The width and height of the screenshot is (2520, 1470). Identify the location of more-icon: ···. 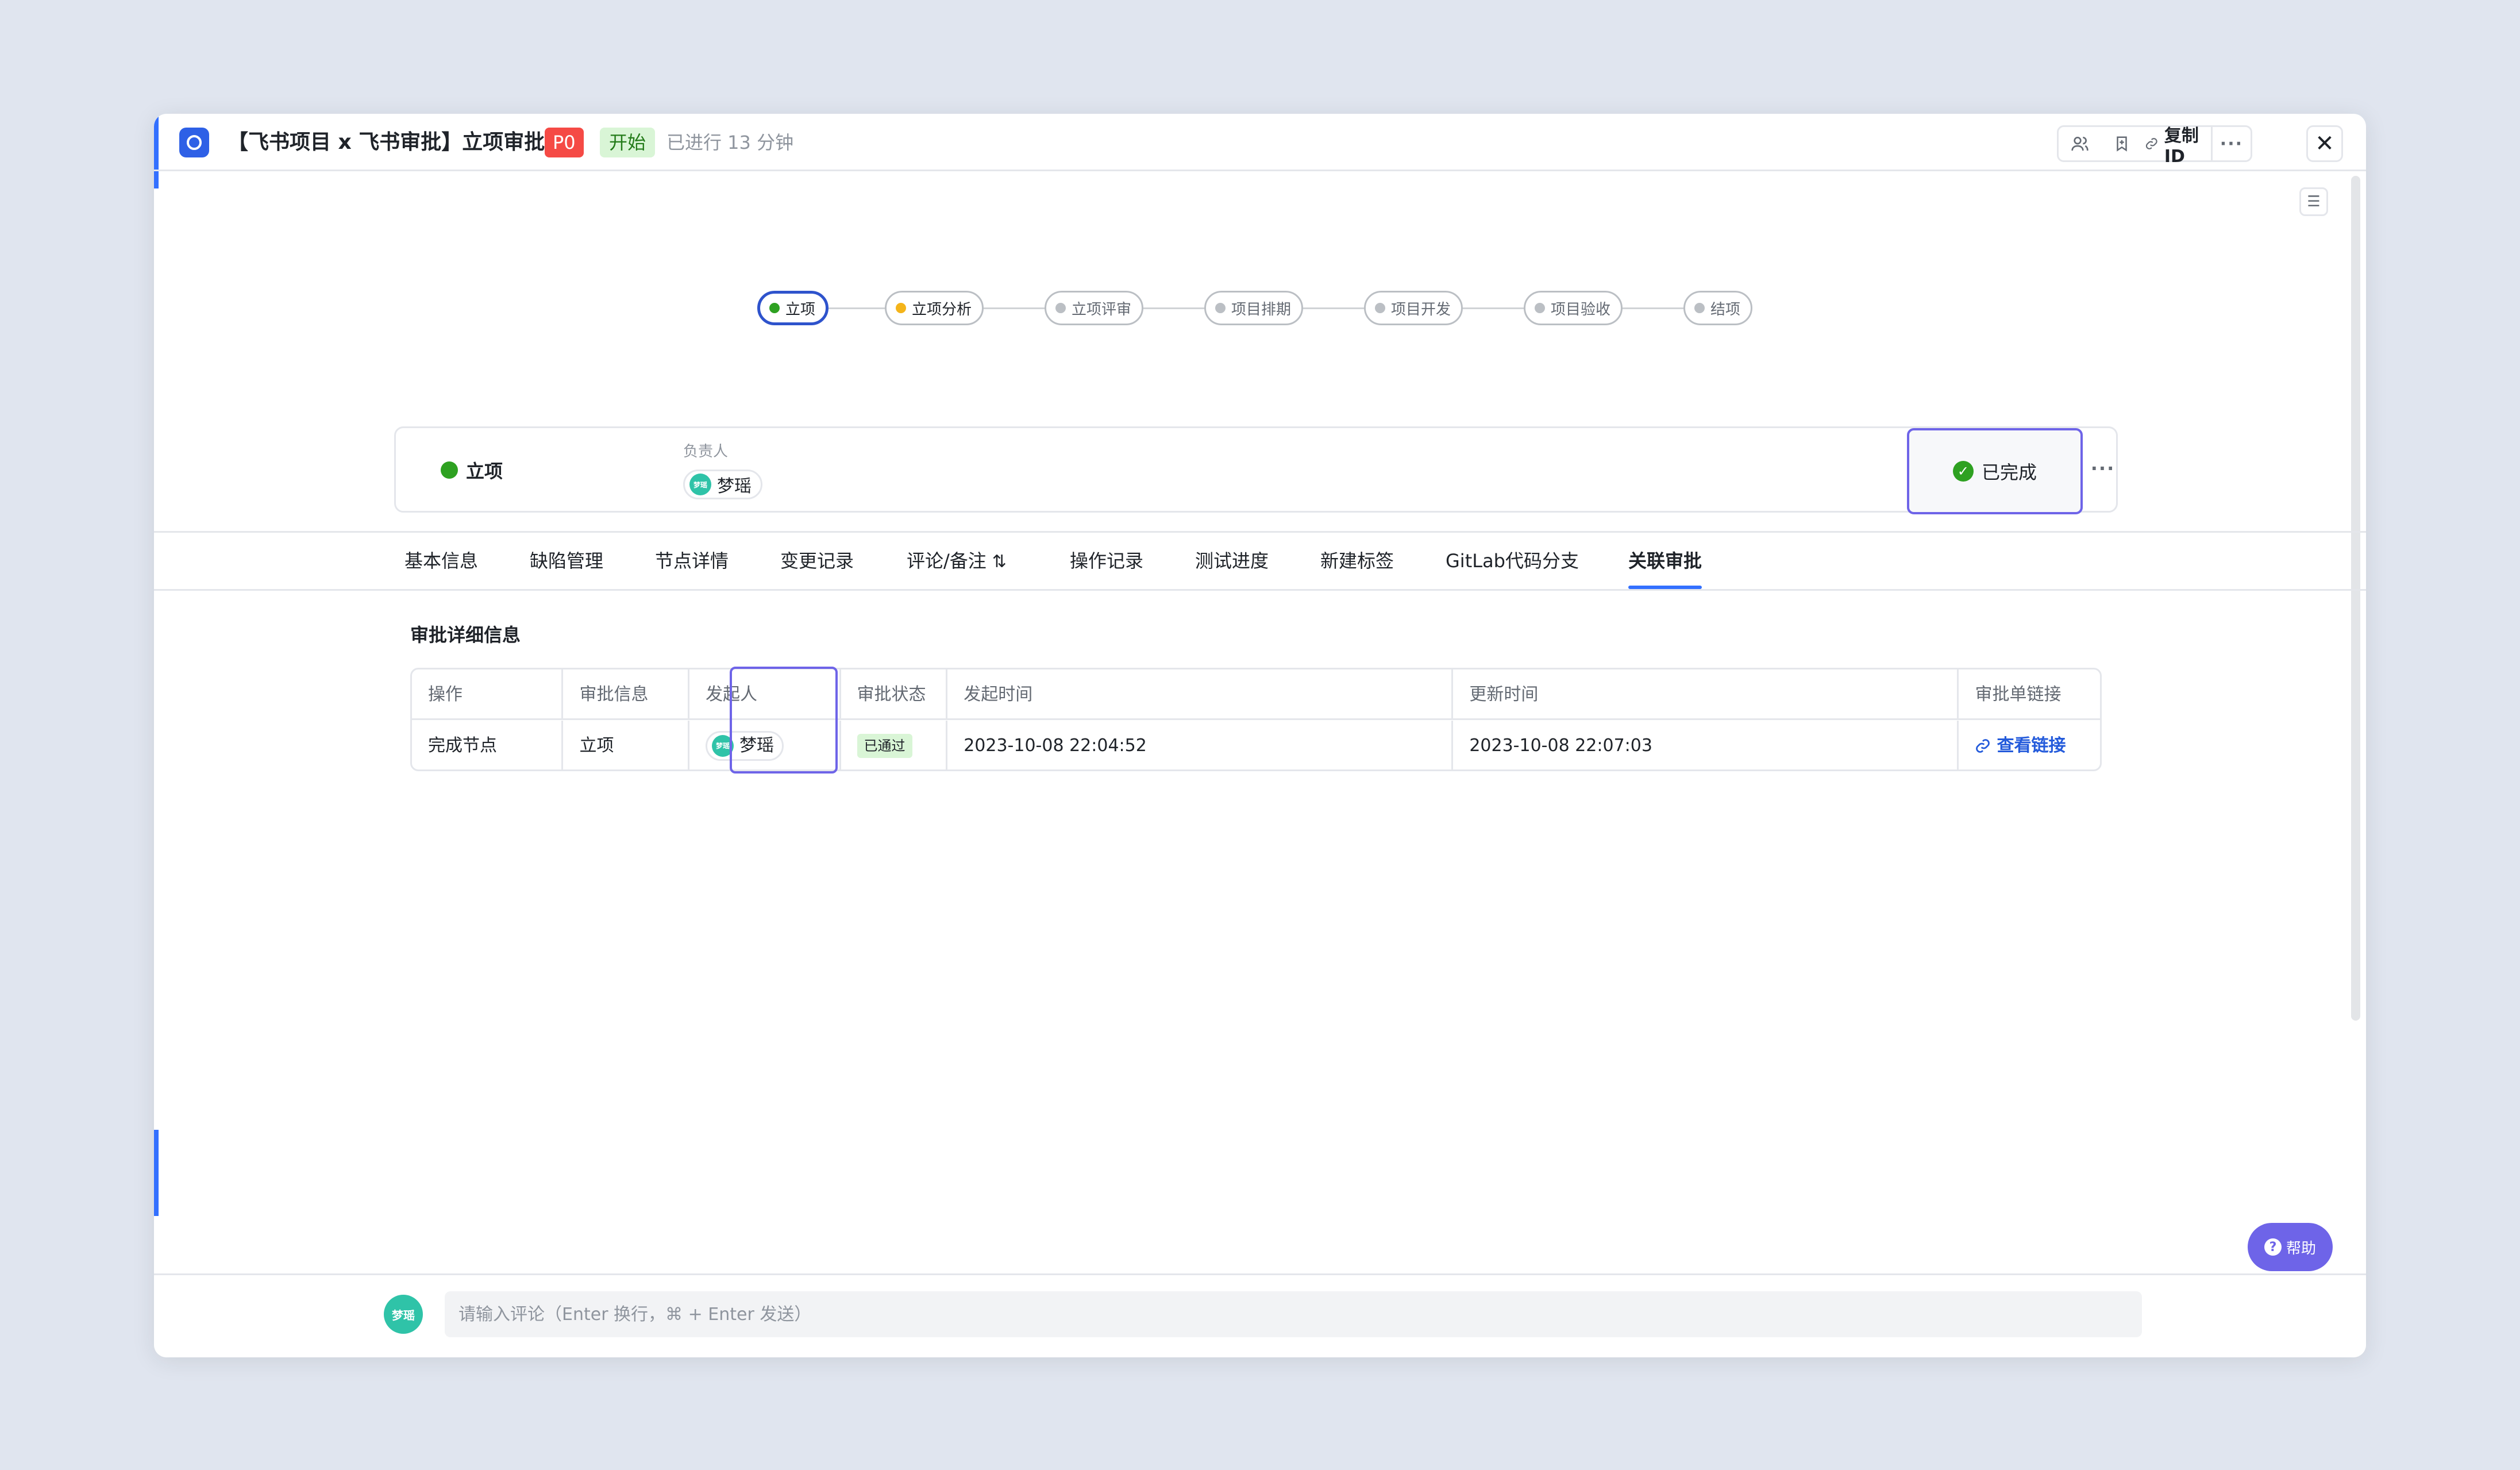
(2230, 143).